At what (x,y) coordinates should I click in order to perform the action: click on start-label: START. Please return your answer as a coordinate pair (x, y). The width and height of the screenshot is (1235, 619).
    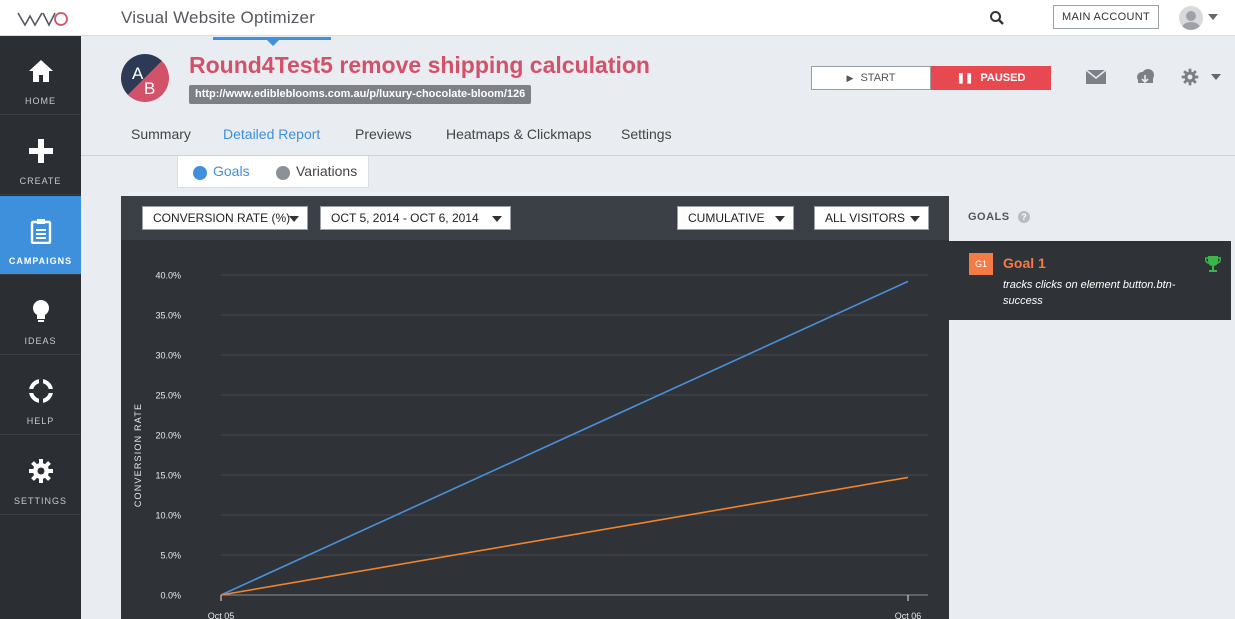
    Looking at the image, I should click on (878, 78).